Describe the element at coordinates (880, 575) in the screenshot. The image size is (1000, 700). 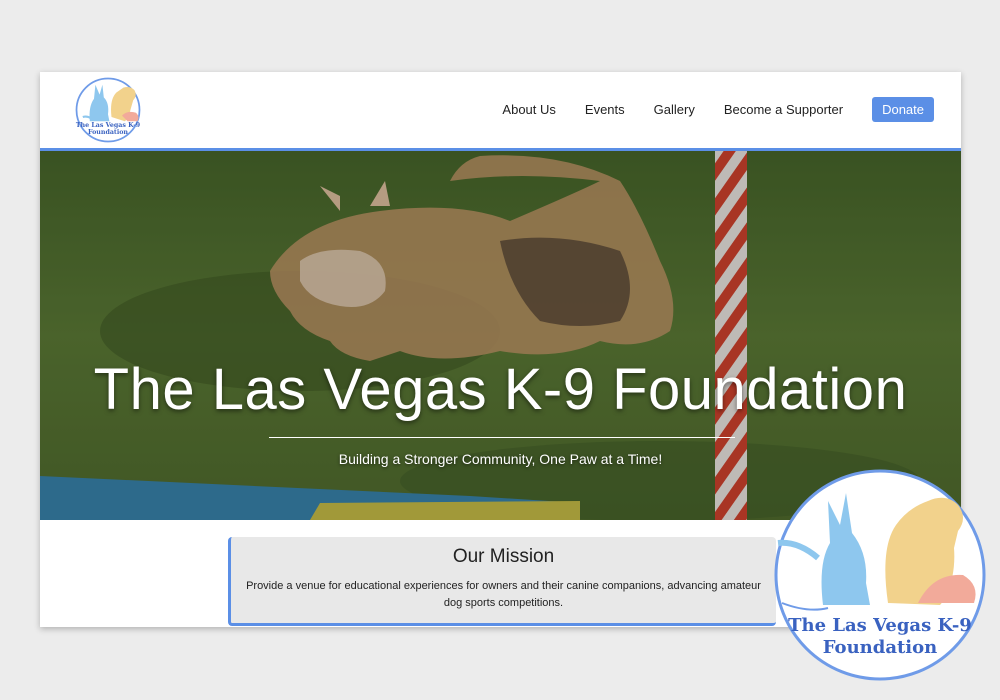
I see `foundation-logo-large: The Las Vegas K-9 Foundation` at that location.